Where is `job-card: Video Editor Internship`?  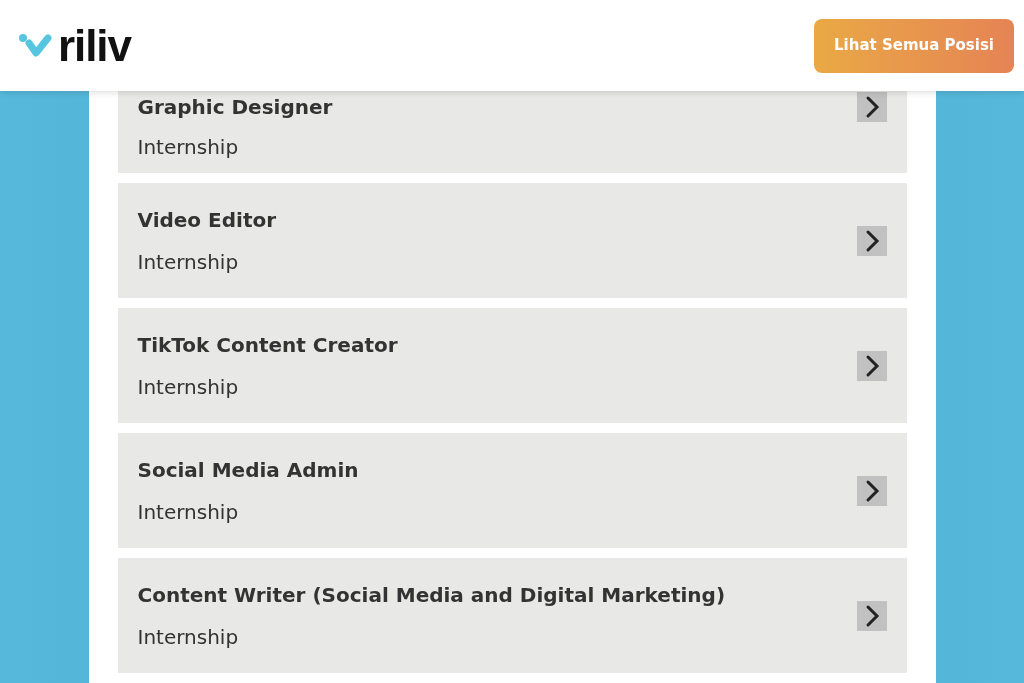
job-card: Video Editor Internship is located at coordinates (512, 240).